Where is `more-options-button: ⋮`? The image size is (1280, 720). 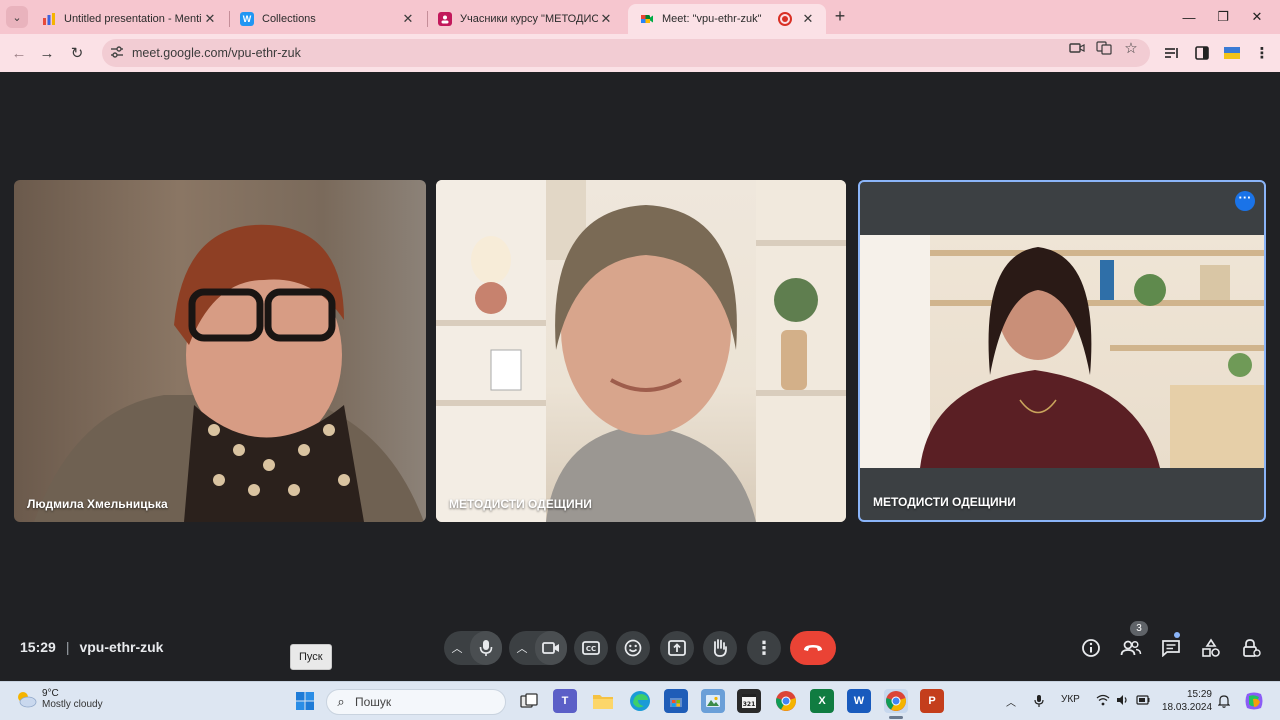
more-options-button: ⋮ is located at coordinates (764, 648).